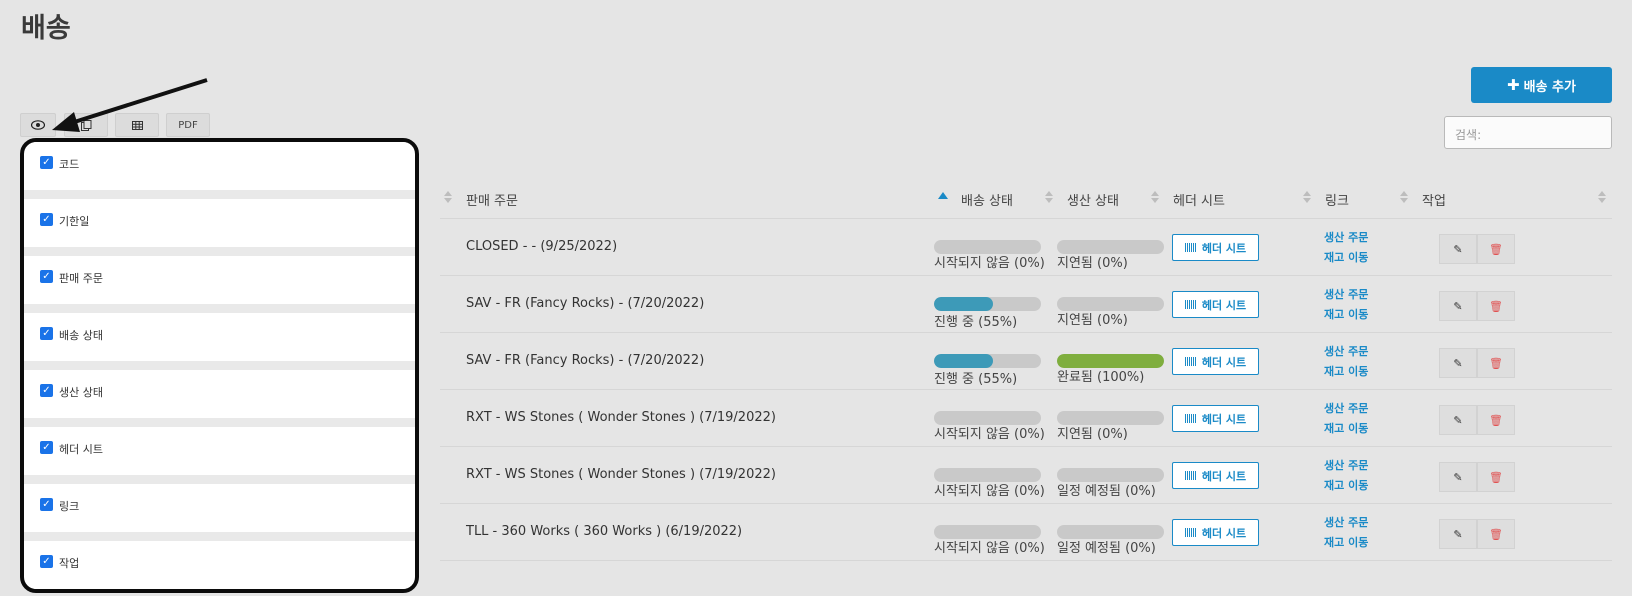 This screenshot has width=1632, height=596. What do you see at coordinates (224, 508) in the screenshot?
I see `column-toggle-link: ✓ 링크` at bounding box center [224, 508].